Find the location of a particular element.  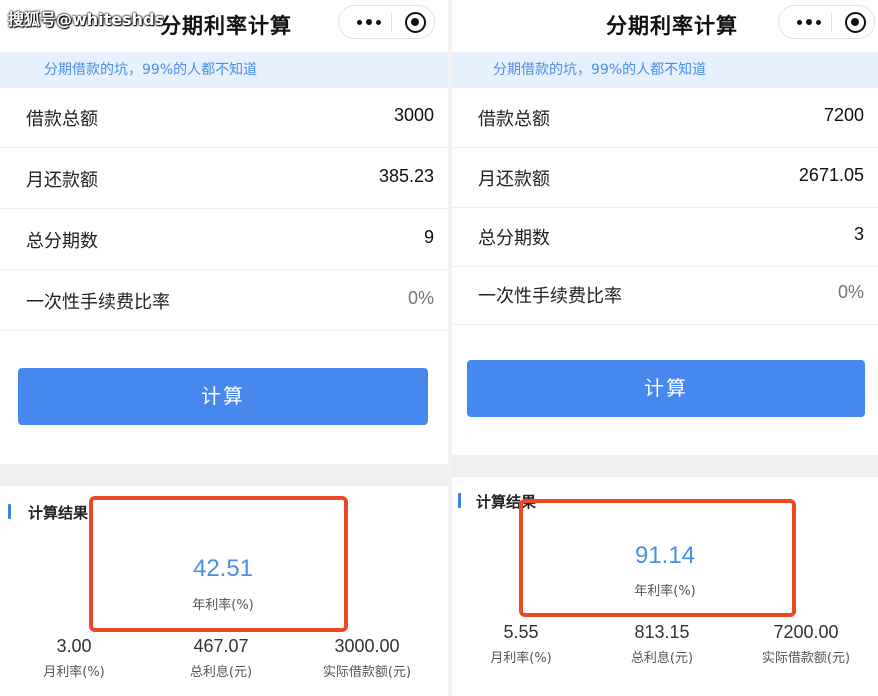

annual-rate-value: 91.14 is located at coordinates (665, 555).